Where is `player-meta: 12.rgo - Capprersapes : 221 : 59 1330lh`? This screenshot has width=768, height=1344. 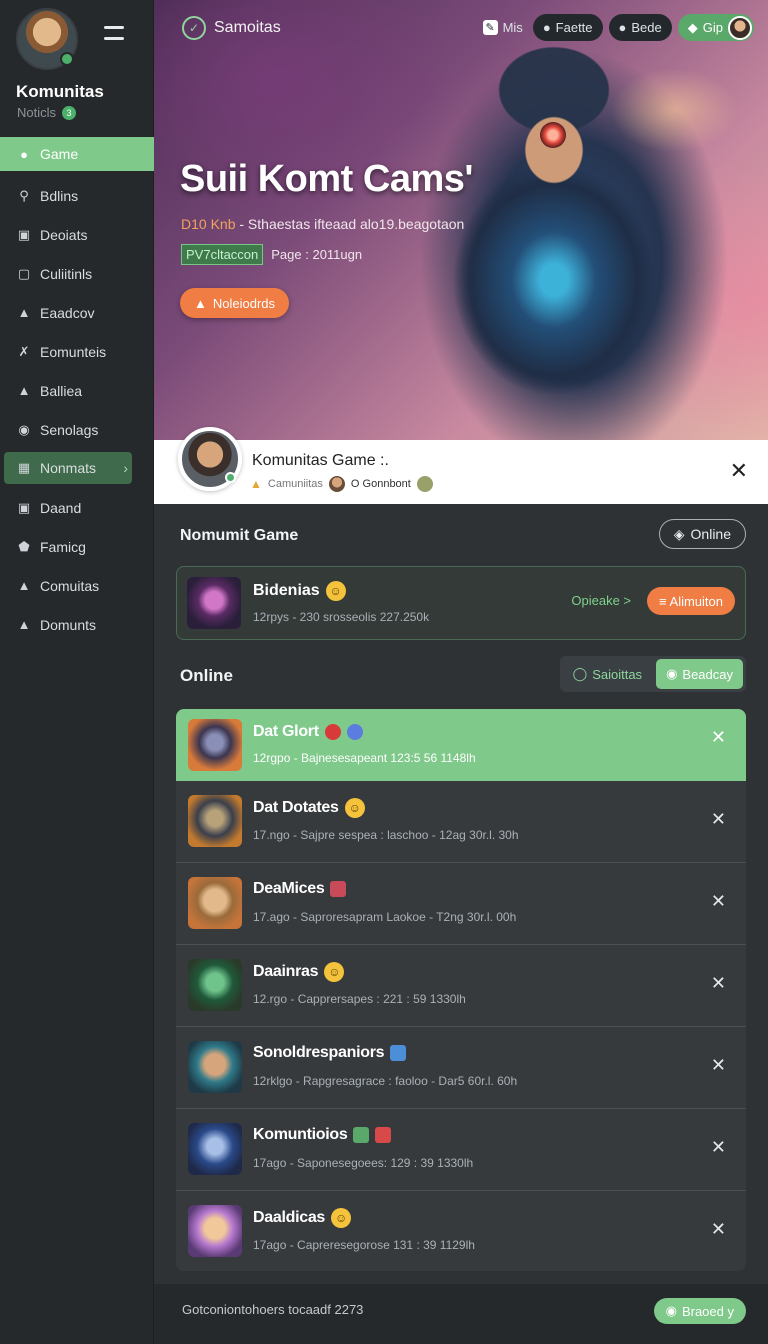 player-meta: 12.rgo - Capprersapes : 221 : 59 1330lh is located at coordinates (359, 999).